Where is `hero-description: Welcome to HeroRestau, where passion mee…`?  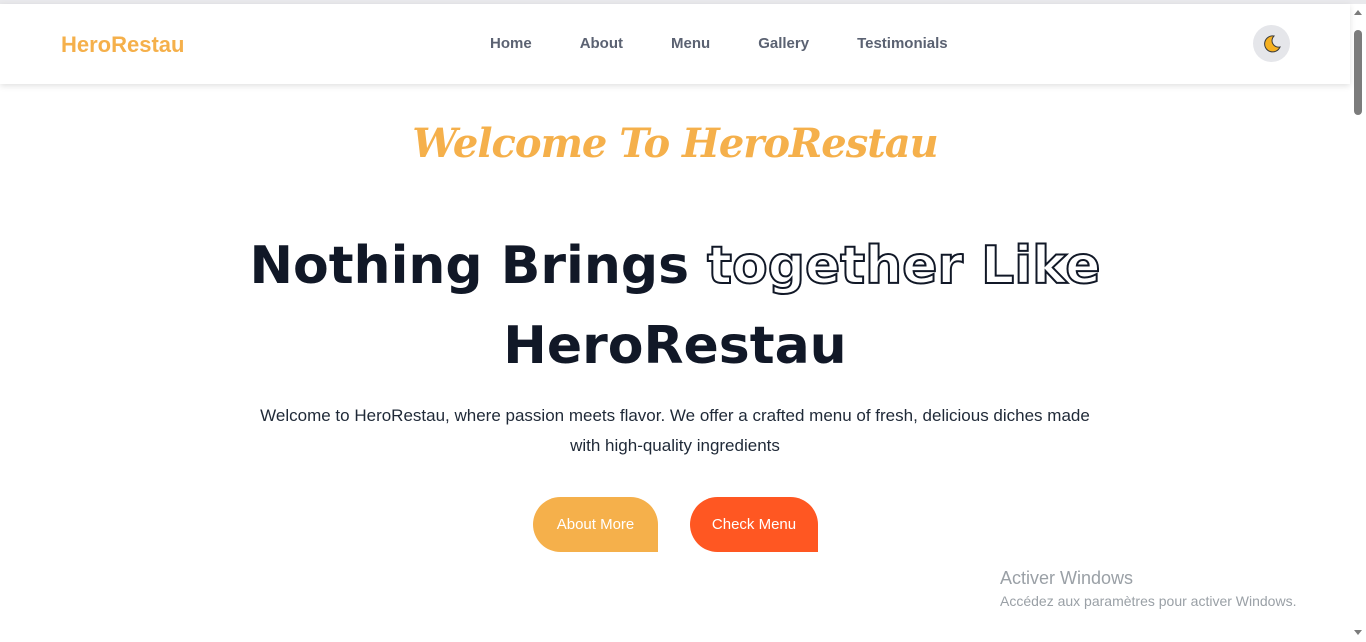
hero-description: Welcome to HeroRestau, where passion mee… is located at coordinates (675, 430).